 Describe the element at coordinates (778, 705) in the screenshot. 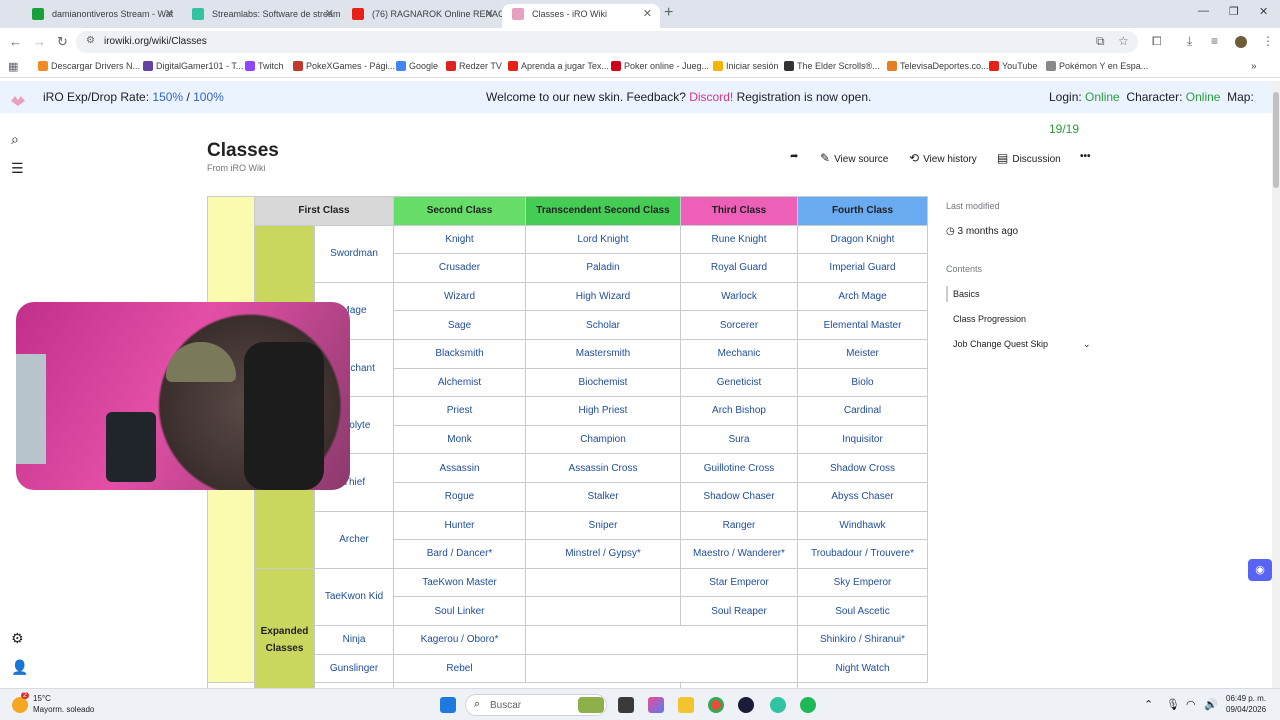

I see `streamlabs-icon` at that location.